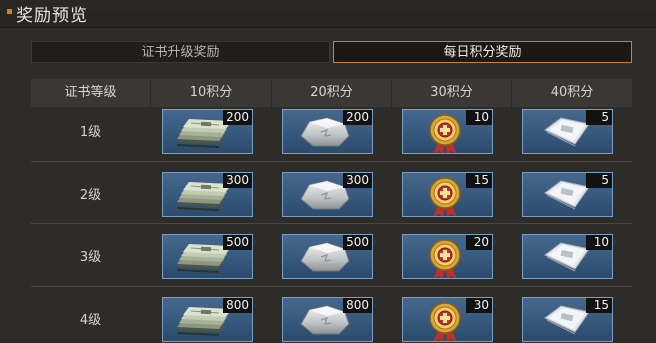  Describe the element at coordinates (479, 305) in the screenshot. I see `reward-quantity: 30` at that location.